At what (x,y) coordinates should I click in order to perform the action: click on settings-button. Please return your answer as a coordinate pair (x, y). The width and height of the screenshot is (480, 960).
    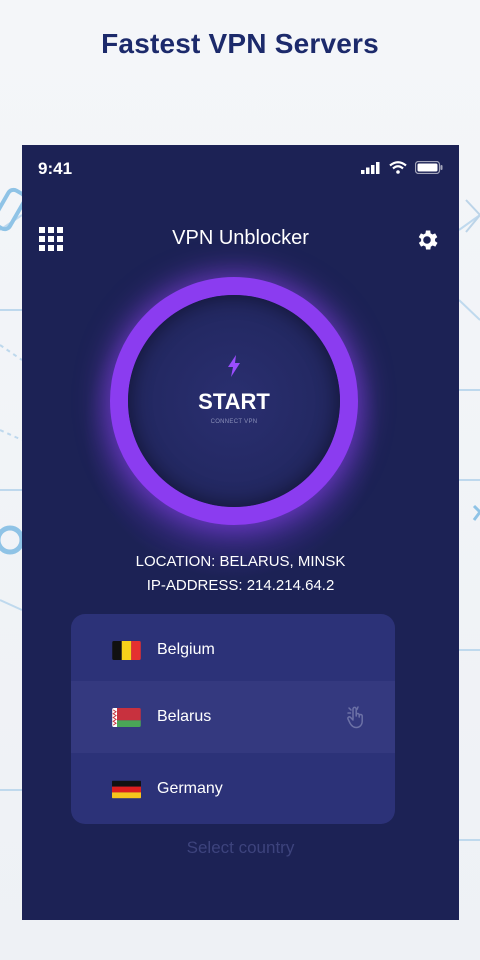
    Looking at the image, I should click on (427, 240).